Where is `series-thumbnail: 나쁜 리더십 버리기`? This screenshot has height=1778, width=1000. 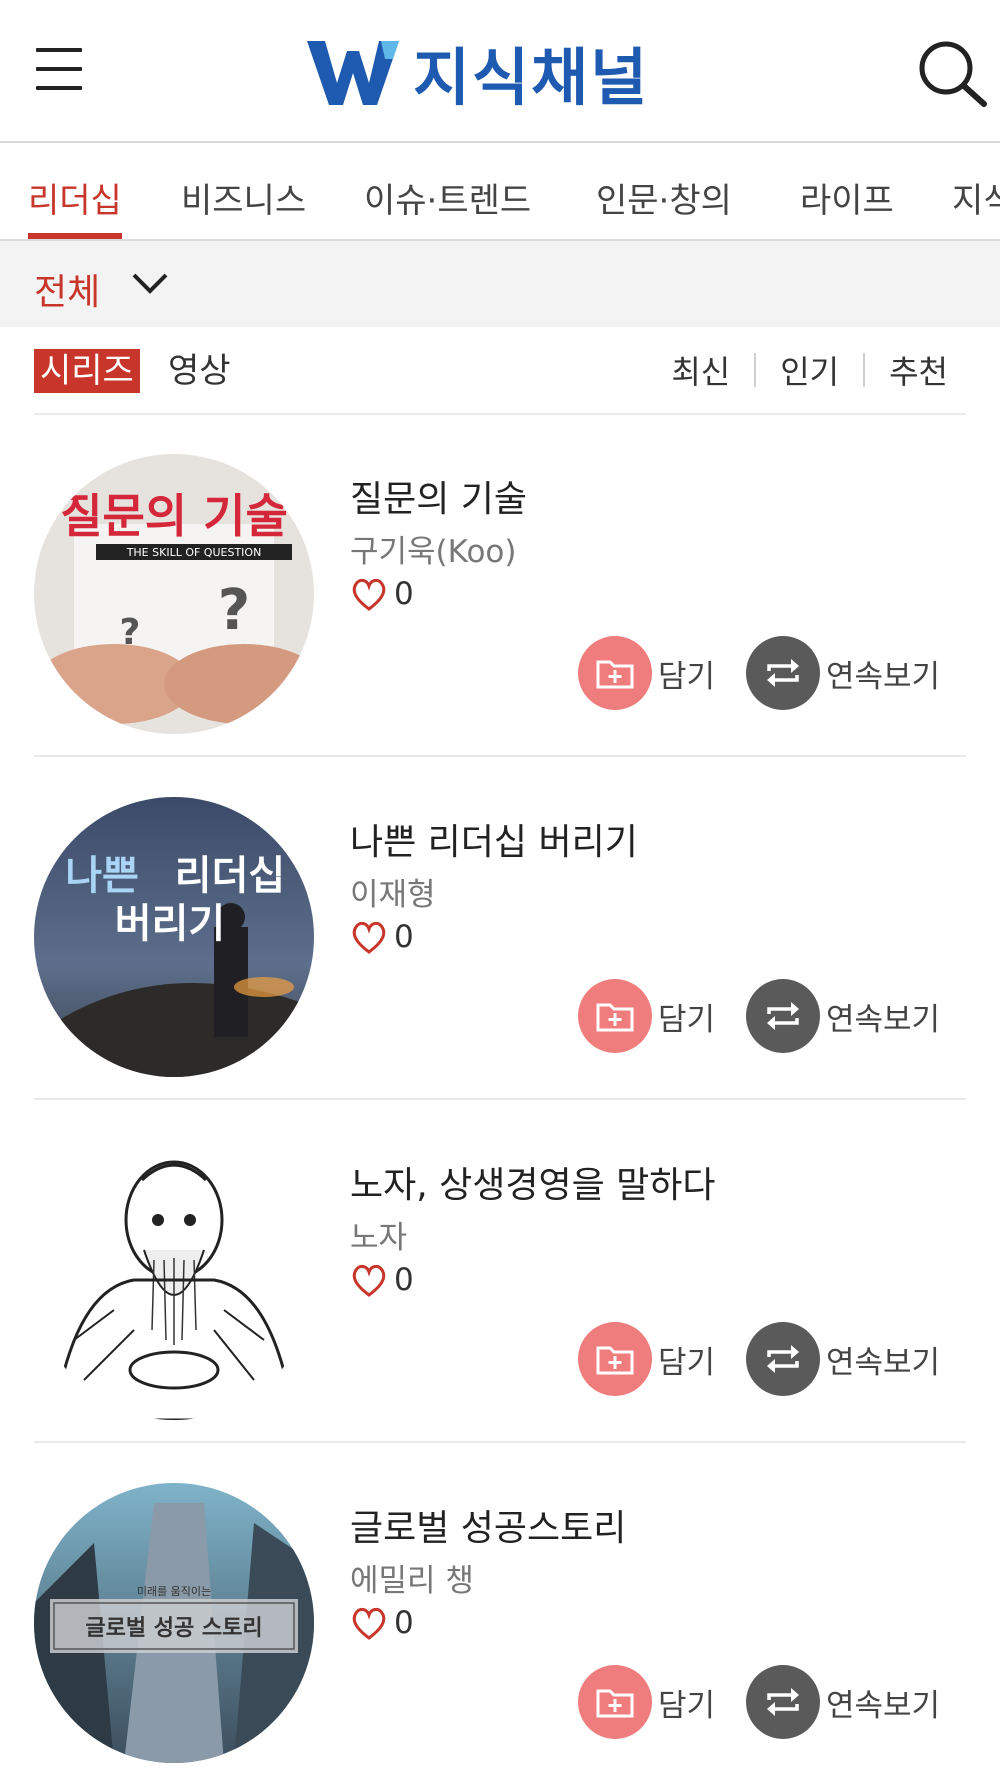
series-thumbnail: 나쁜 리더십 버리기 is located at coordinates (174, 937).